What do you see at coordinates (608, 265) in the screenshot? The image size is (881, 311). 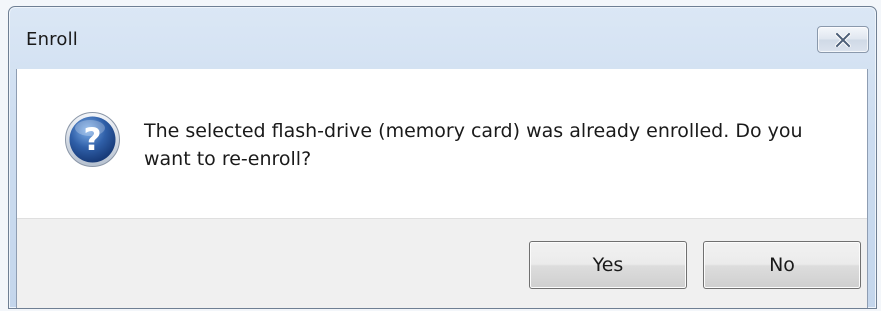 I see `yes-button: Yes` at bounding box center [608, 265].